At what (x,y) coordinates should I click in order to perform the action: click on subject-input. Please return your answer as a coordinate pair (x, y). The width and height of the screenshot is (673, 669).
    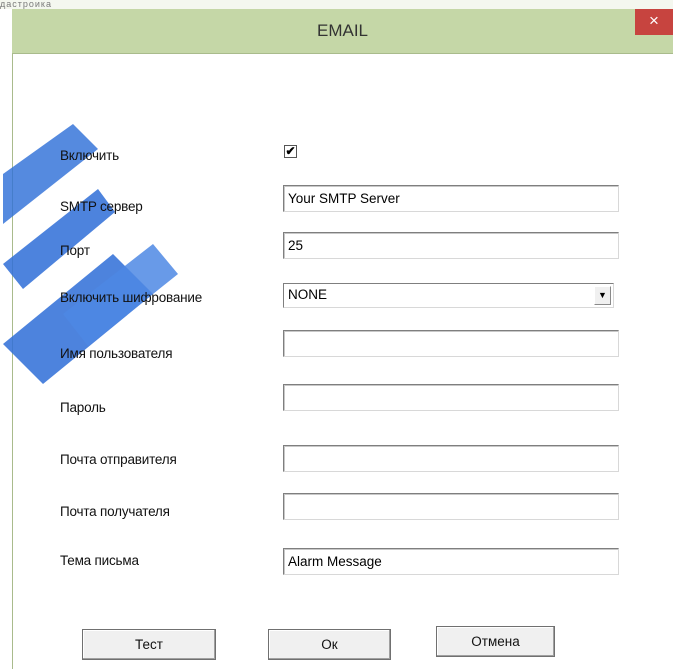
    Looking at the image, I should click on (451, 561).